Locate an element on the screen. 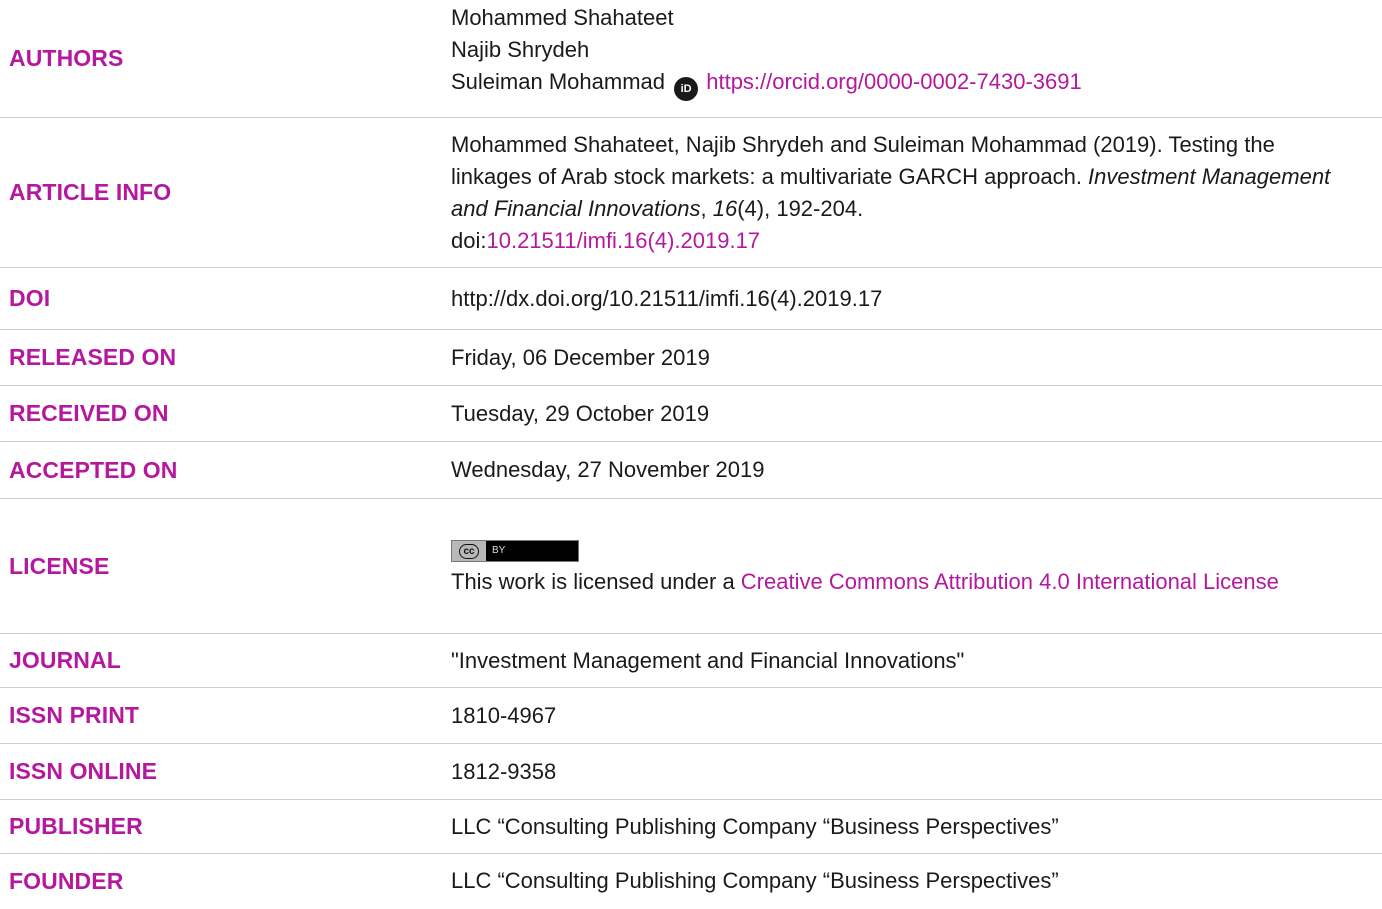 The width and height of the screenshot is (1382, 909). doi-prefix: doi: is located at coordinates (469, 240).